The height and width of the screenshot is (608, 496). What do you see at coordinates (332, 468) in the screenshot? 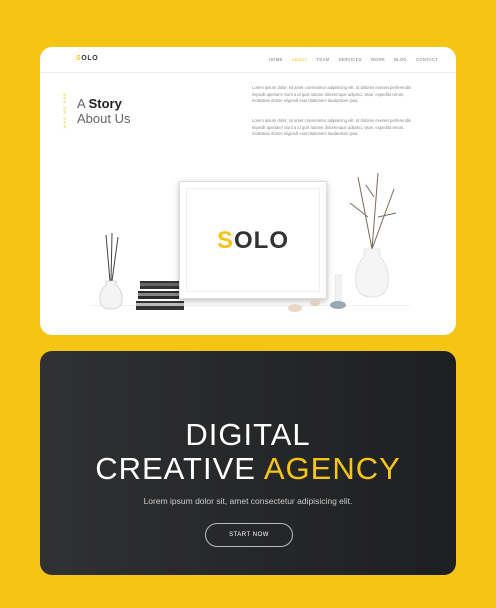
I see `hero-title-accent: AGENCY` at bounding box center [332, 468].